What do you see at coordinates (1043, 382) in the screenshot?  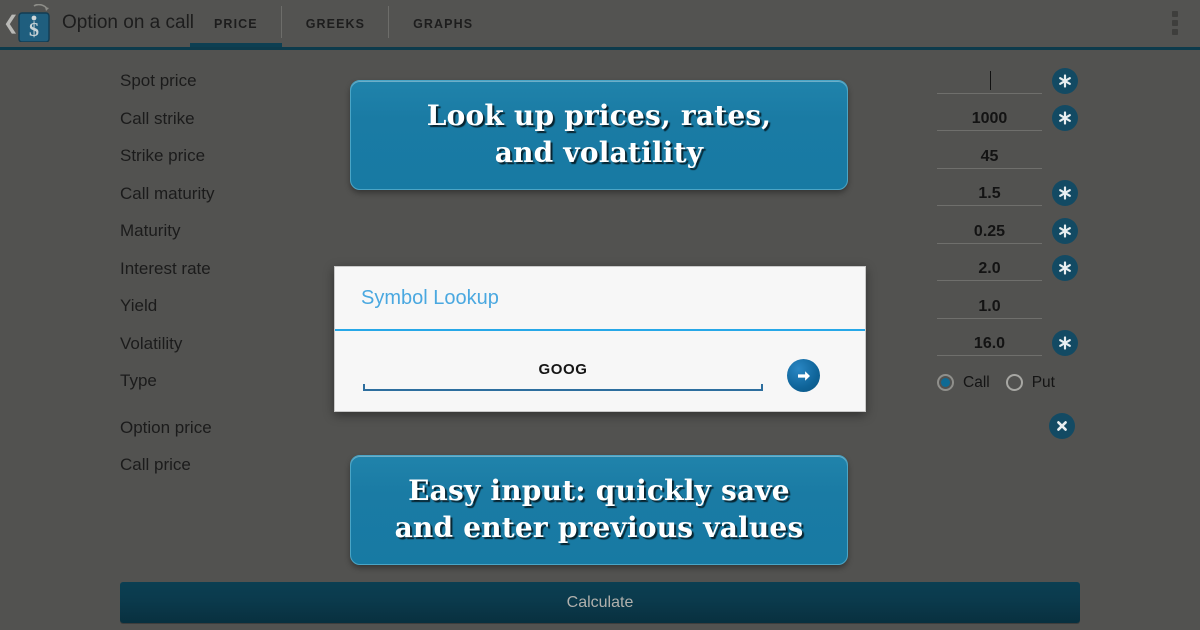 I see `radio-put-label: Put` at bounding box center [1043, 382].